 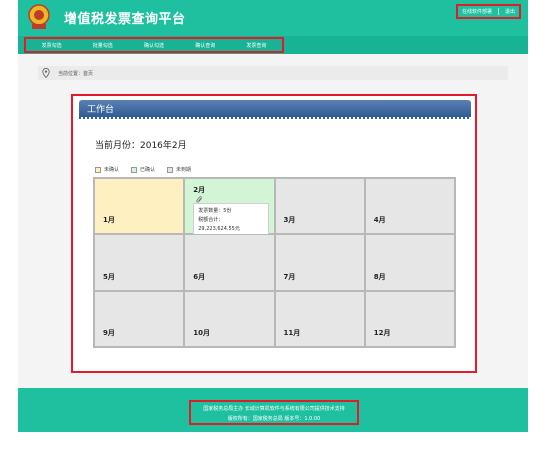 What do you see at coordinates (256, 45) in the screenshot?
I see `nav-item-invoice-query: 发票查询` at bounding box center [256, 45].